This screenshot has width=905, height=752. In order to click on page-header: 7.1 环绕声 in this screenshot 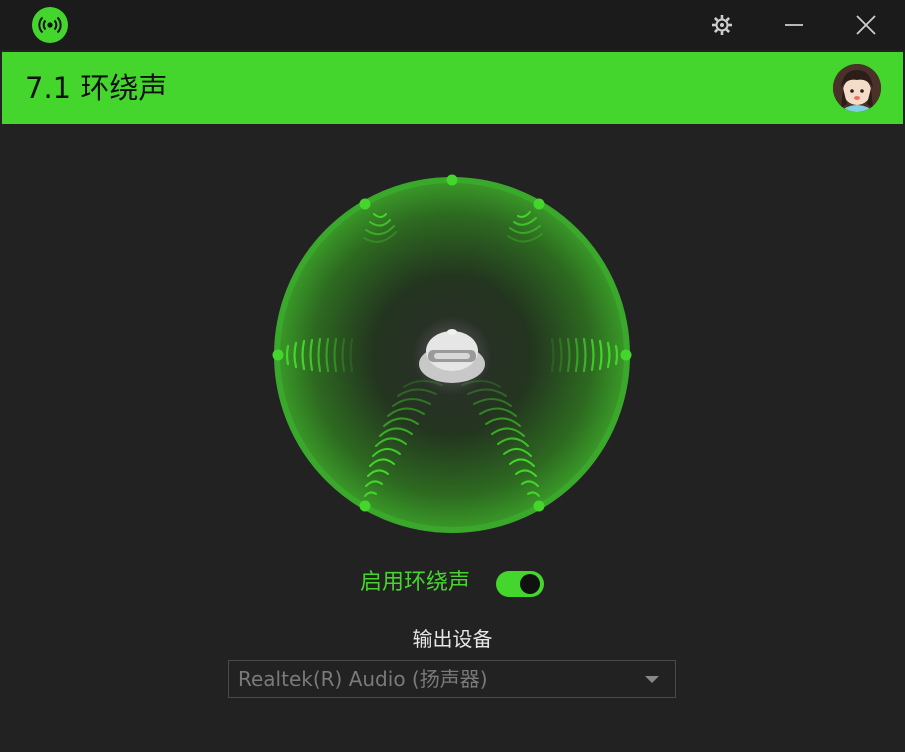, I will do `click(452, 88)`.